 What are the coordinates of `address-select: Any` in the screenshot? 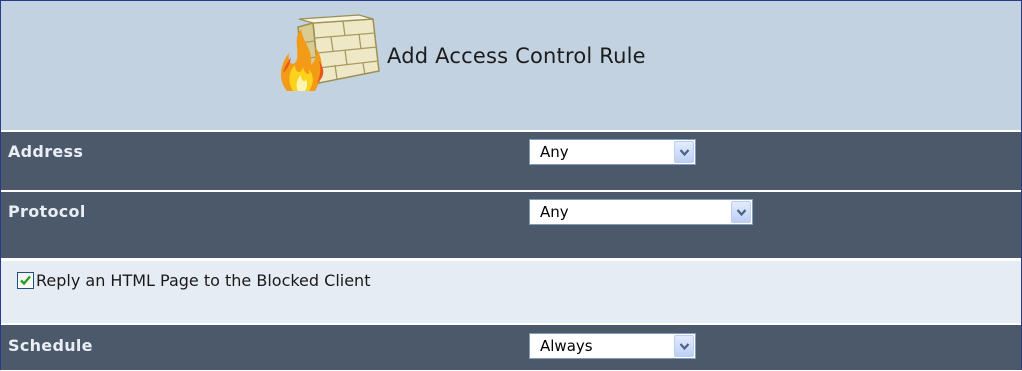 It's located at (612, 152).